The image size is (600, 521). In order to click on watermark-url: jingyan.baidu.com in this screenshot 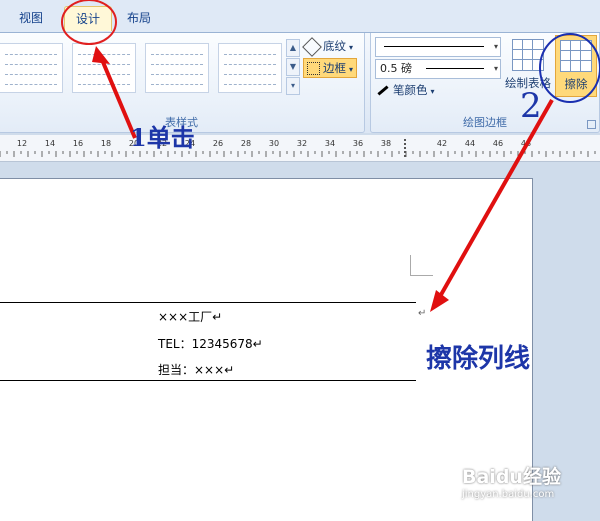, I will do `click(508, 494)`.